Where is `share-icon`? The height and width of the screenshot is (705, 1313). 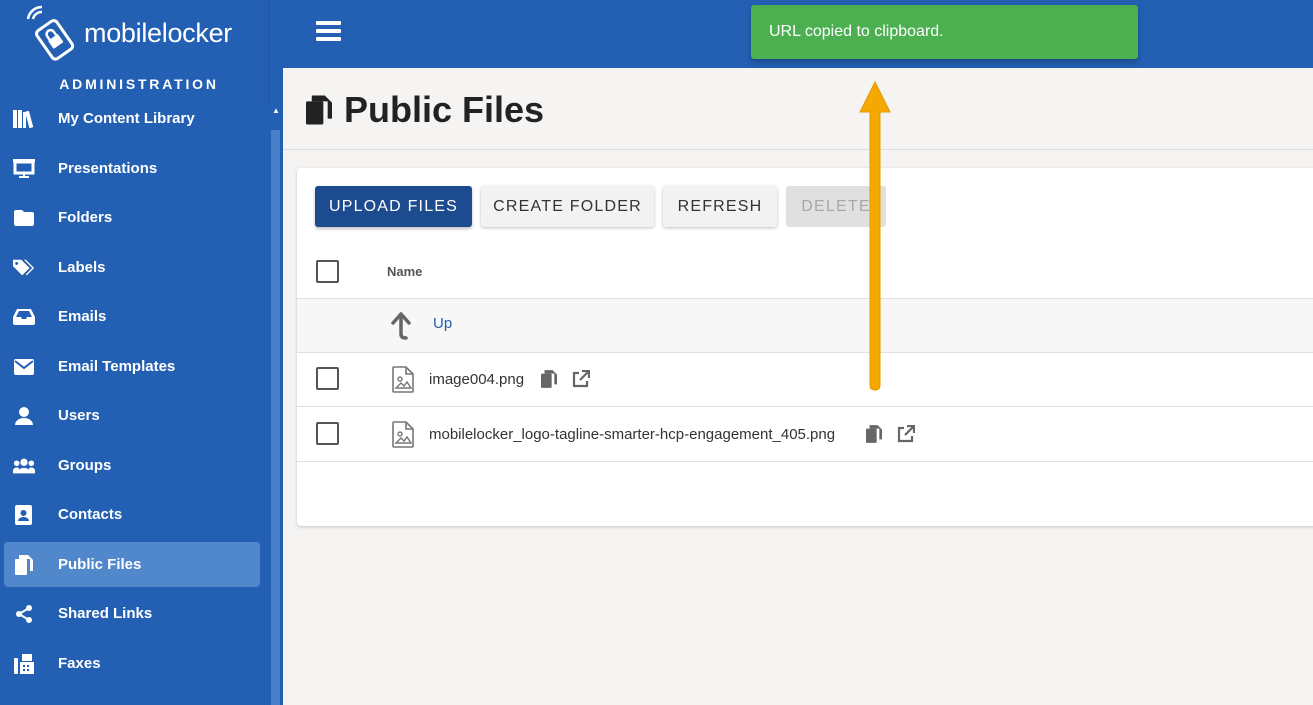
share-icon is located at coordinates (24, 614).